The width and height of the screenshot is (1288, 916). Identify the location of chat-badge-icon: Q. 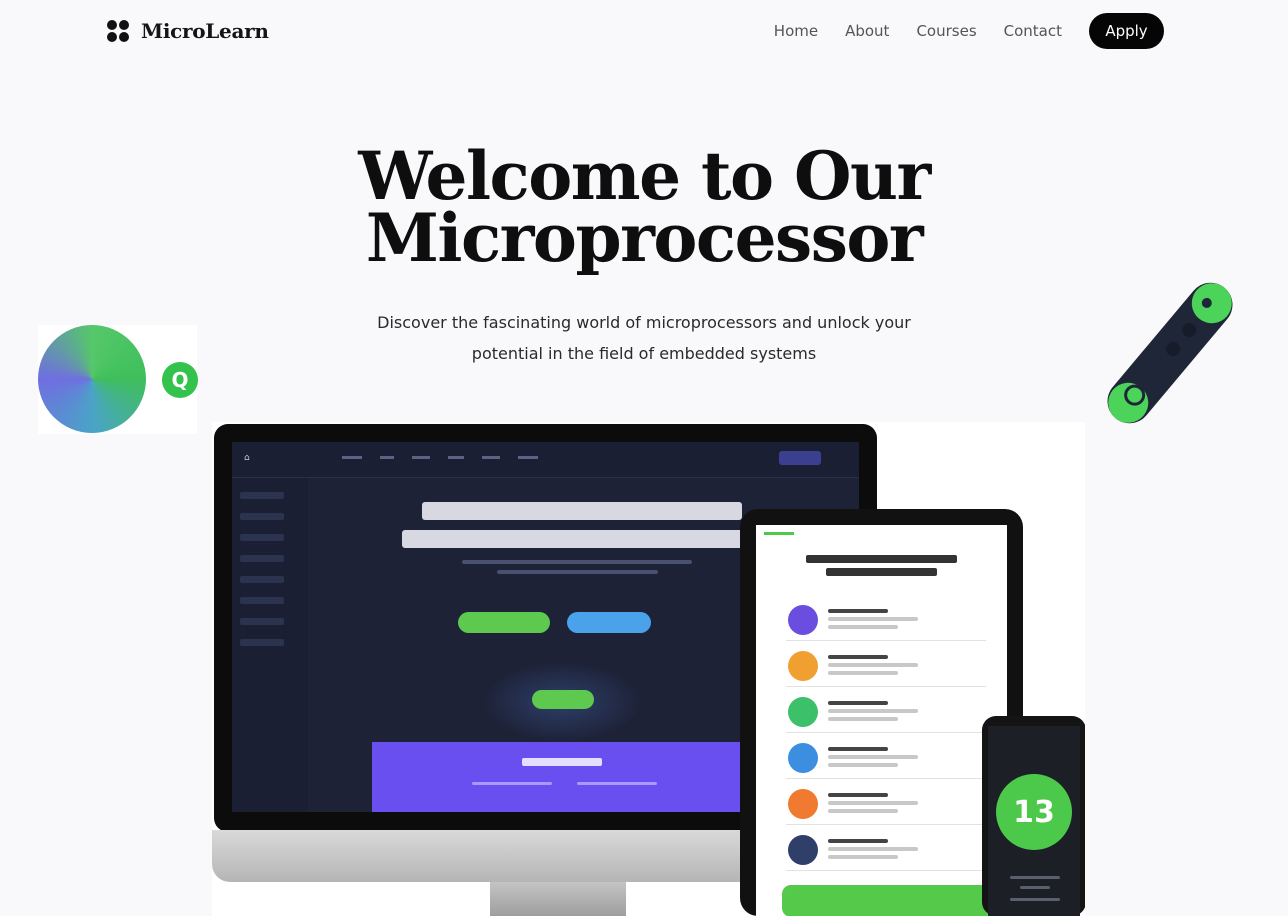
(180, 380).